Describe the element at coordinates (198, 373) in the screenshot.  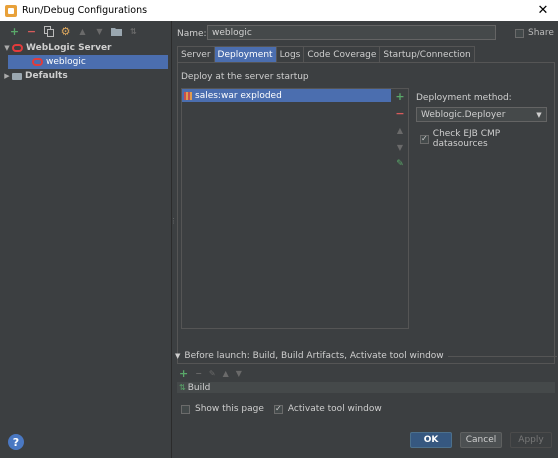
I see `remove-task-icon: −` at that location.